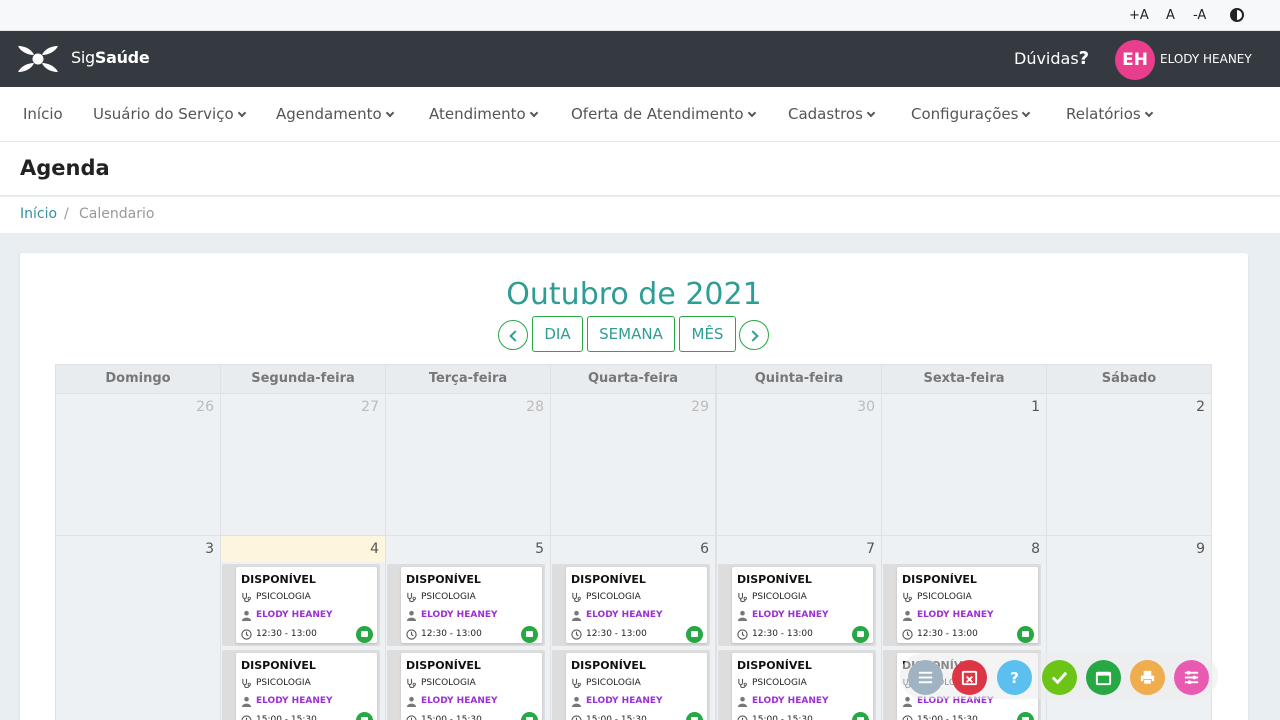 The height and width of the screenshot is (720, 1280). Describe the element at coordinates (303, 464) in the screenshot. I see `day-cell: 27` at that location.